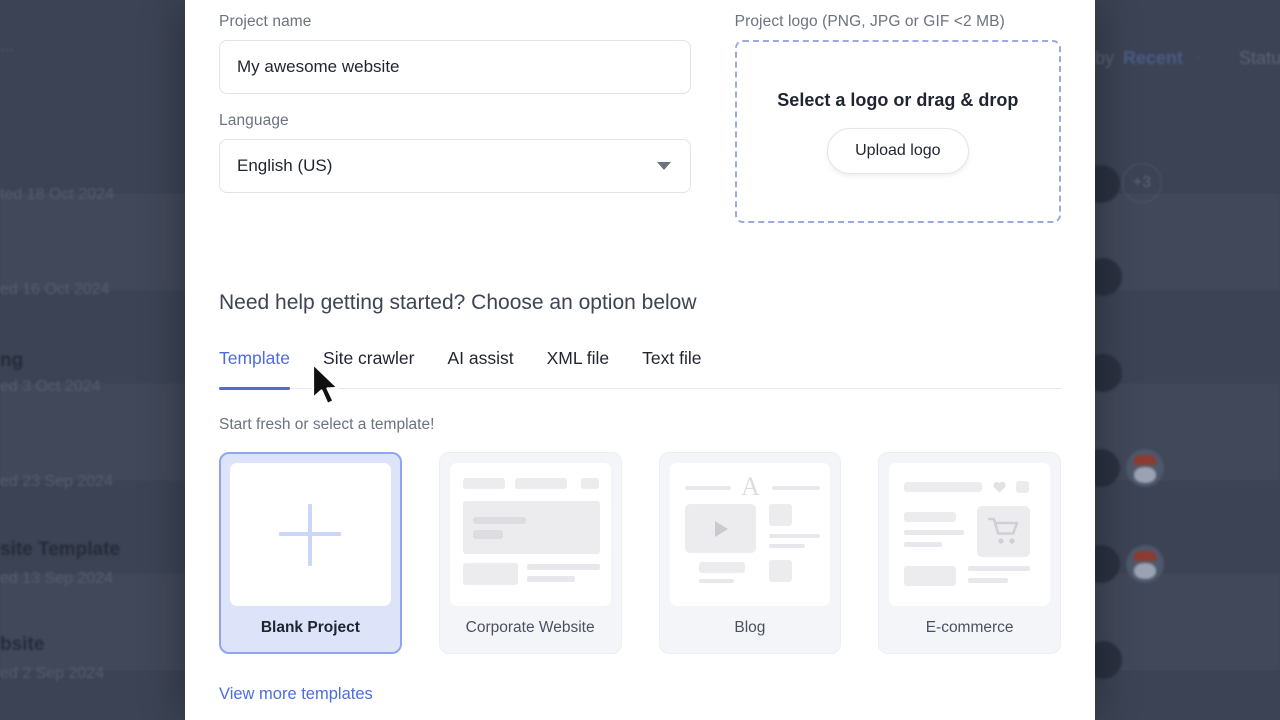 The height and width of the screenshot is (720, 1280). What do you see at coordinates (721, 529) in the screenshot?
I see `play-icon` at bounding box center [721, 529].